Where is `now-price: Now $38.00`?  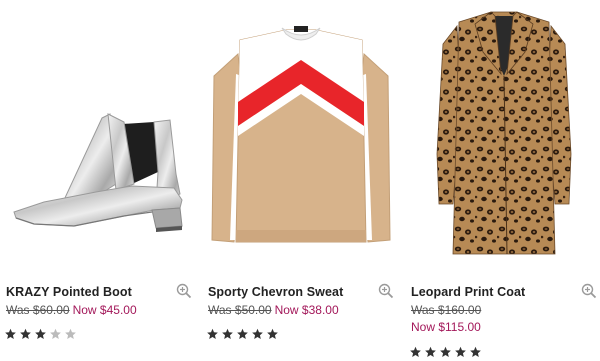
now-price: Now $38.00 is located at coordinates (306, 310).